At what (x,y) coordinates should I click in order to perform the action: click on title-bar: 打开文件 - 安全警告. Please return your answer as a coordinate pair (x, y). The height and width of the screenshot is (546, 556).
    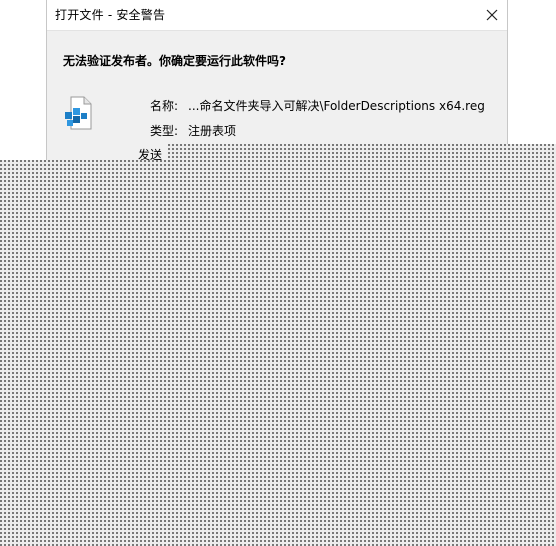
    Looking at the image, I should click on (277, 15).